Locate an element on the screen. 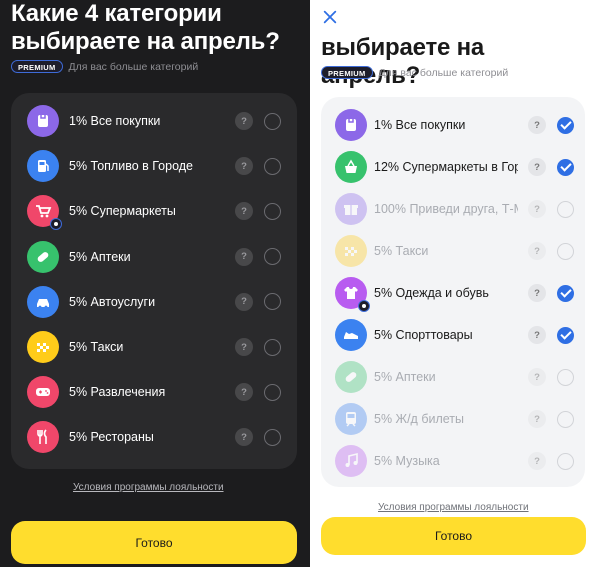 This screenshot has height=567, width=592. premium-badge: PREMIUM is located at coordinates (347, 72).